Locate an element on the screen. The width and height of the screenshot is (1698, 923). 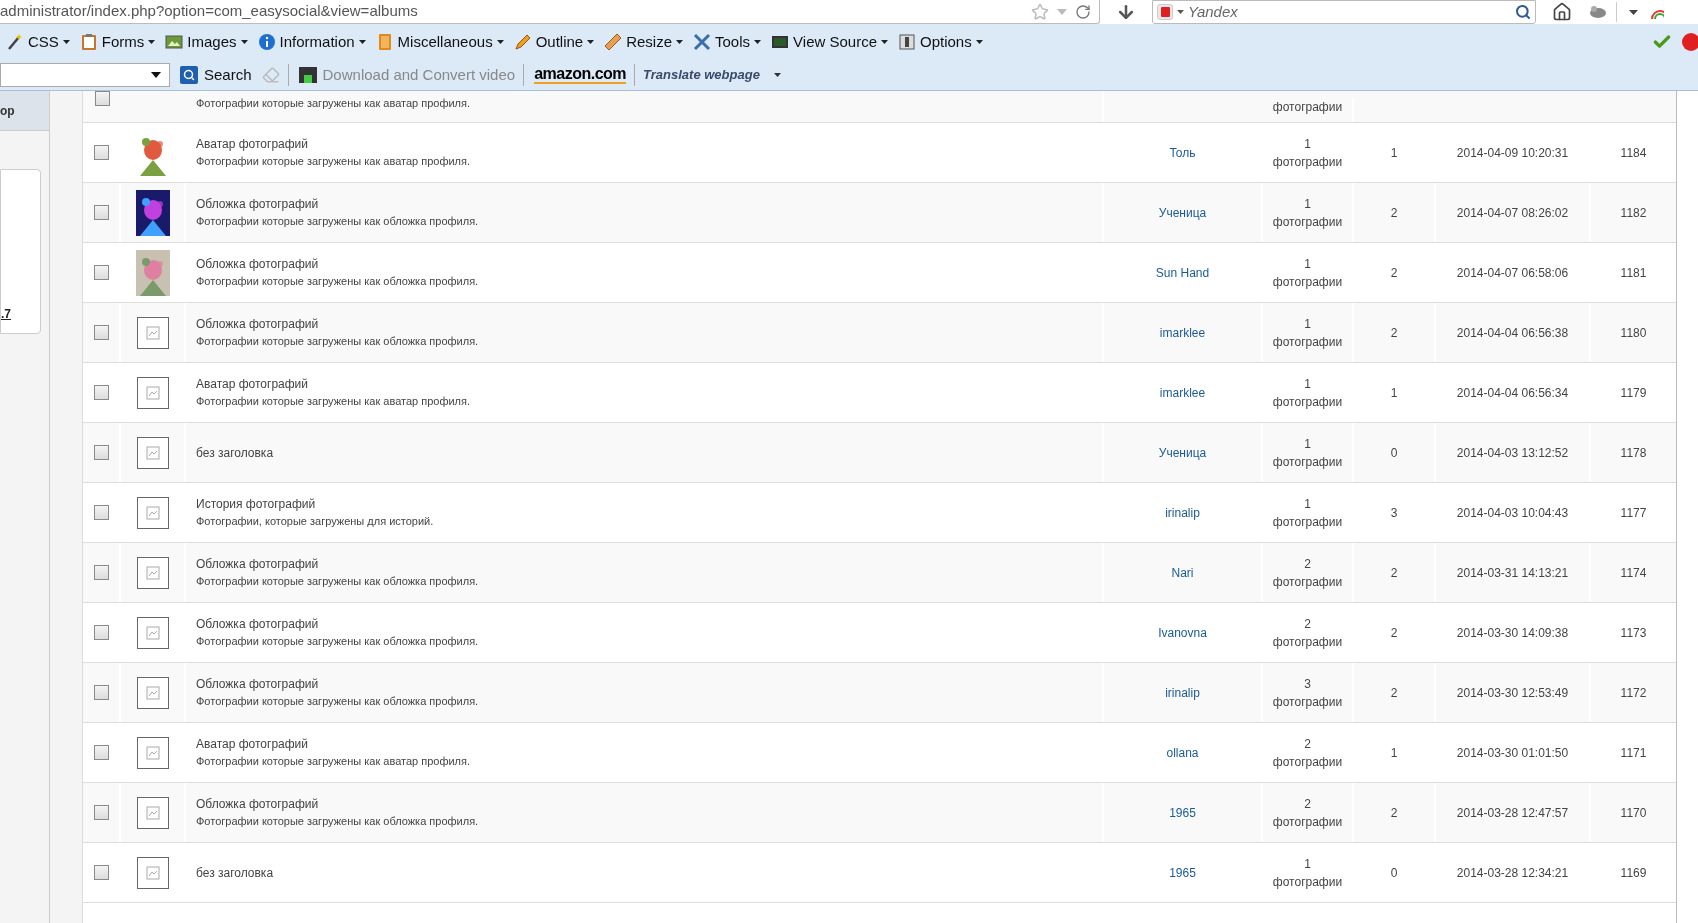
url-text: administrator/index.php?option=com_easysocial&view=albums is located at coordinates (209, 11).